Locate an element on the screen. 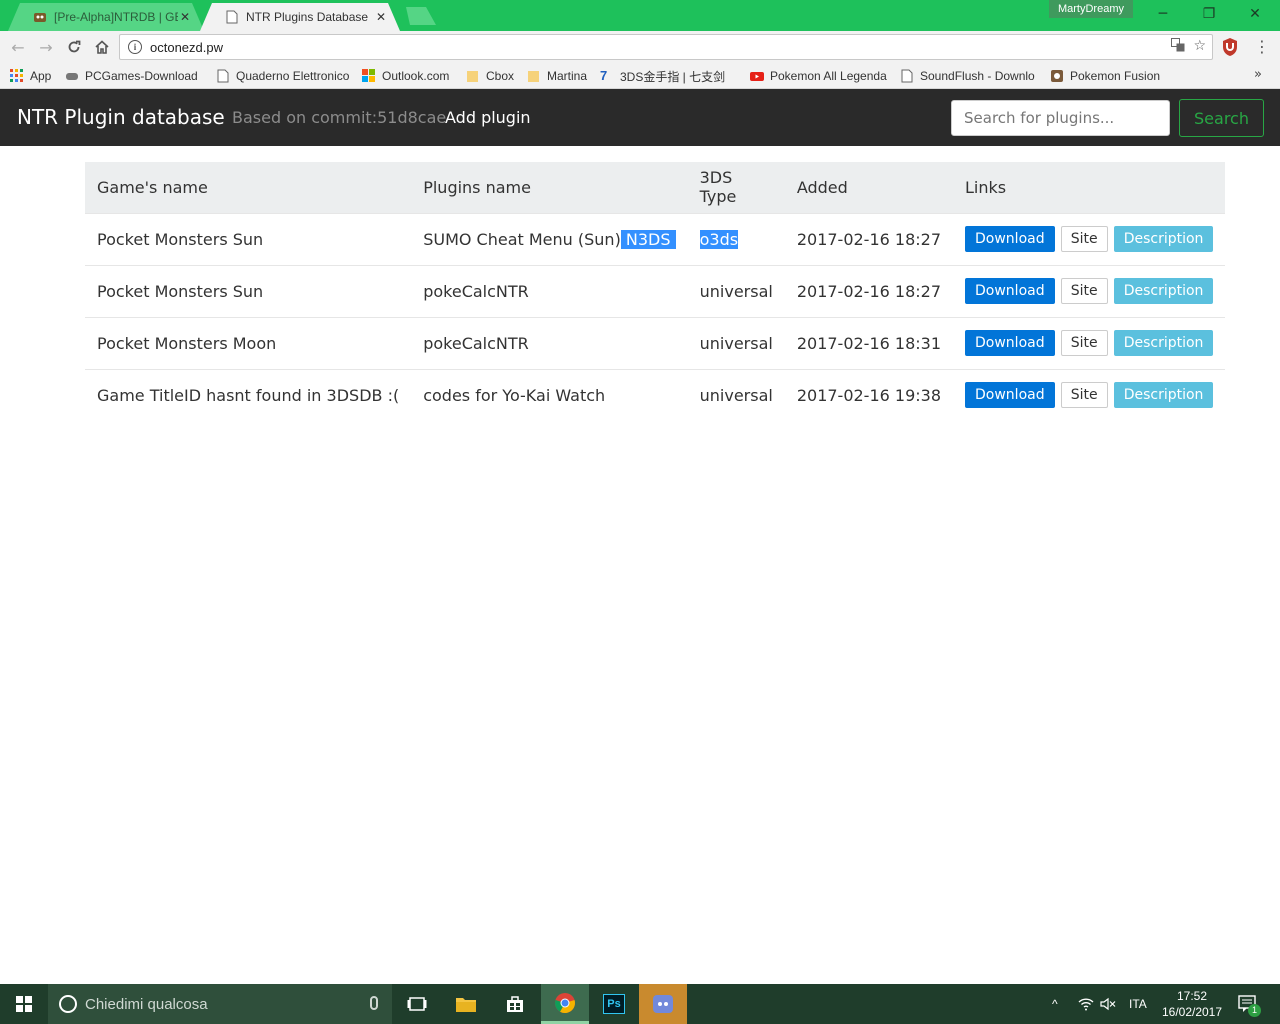 Image resolution: width=1280 pixels, height=1024 pixels. commit-link: Based on commit:51d8cae is located at coordinates (339, 117).